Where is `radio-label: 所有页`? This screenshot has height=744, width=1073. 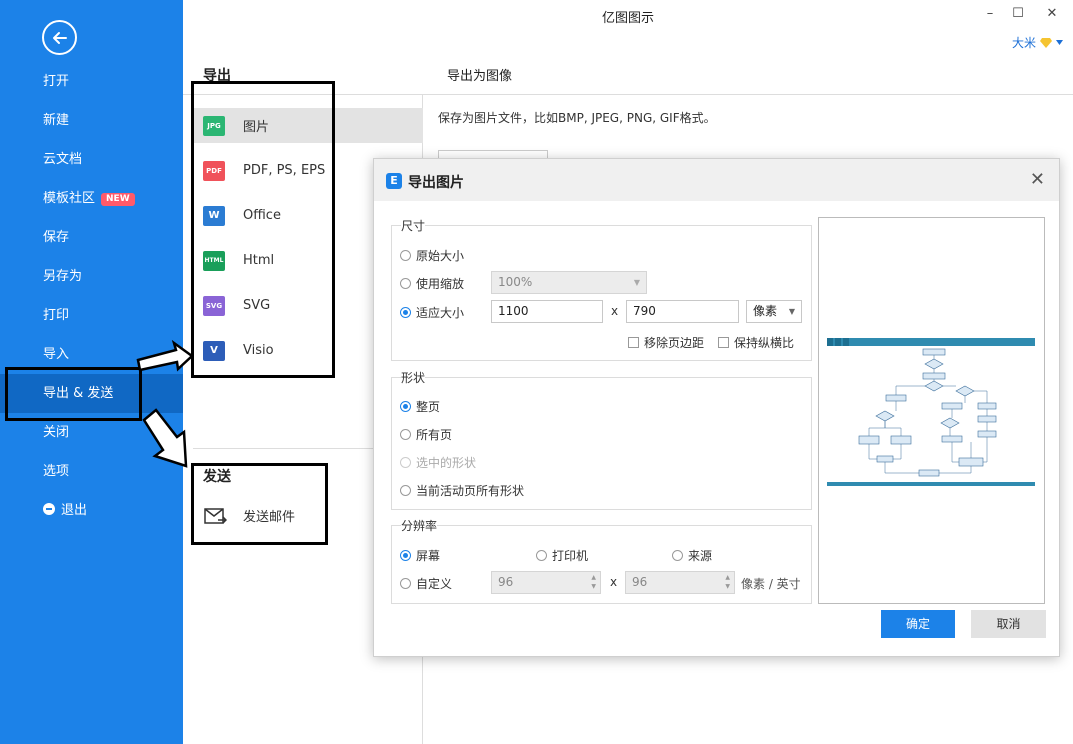 radio-label: 所有页 is located at coordinates (434, 435).